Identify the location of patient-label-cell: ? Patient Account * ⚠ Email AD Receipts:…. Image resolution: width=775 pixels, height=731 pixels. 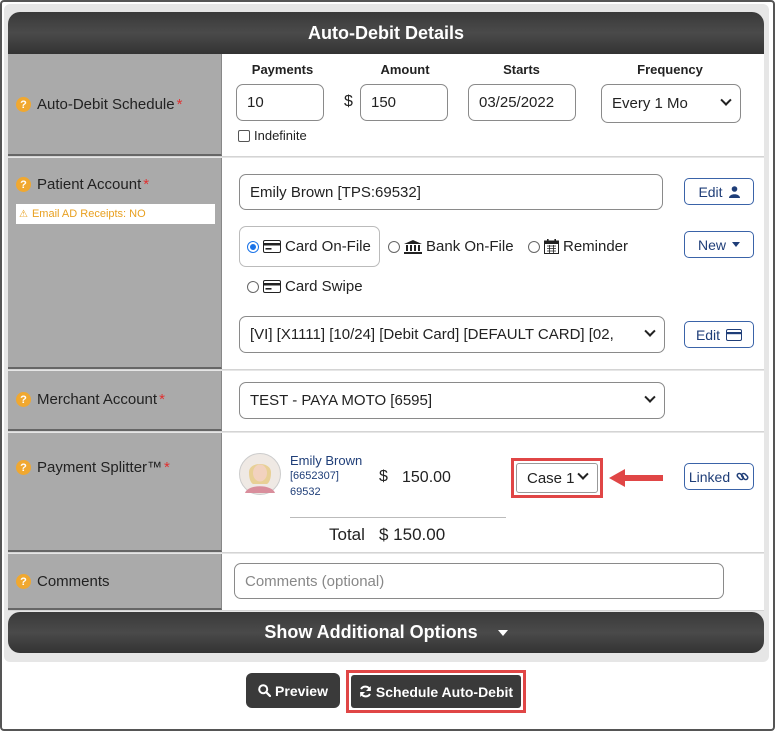
(115, 263).